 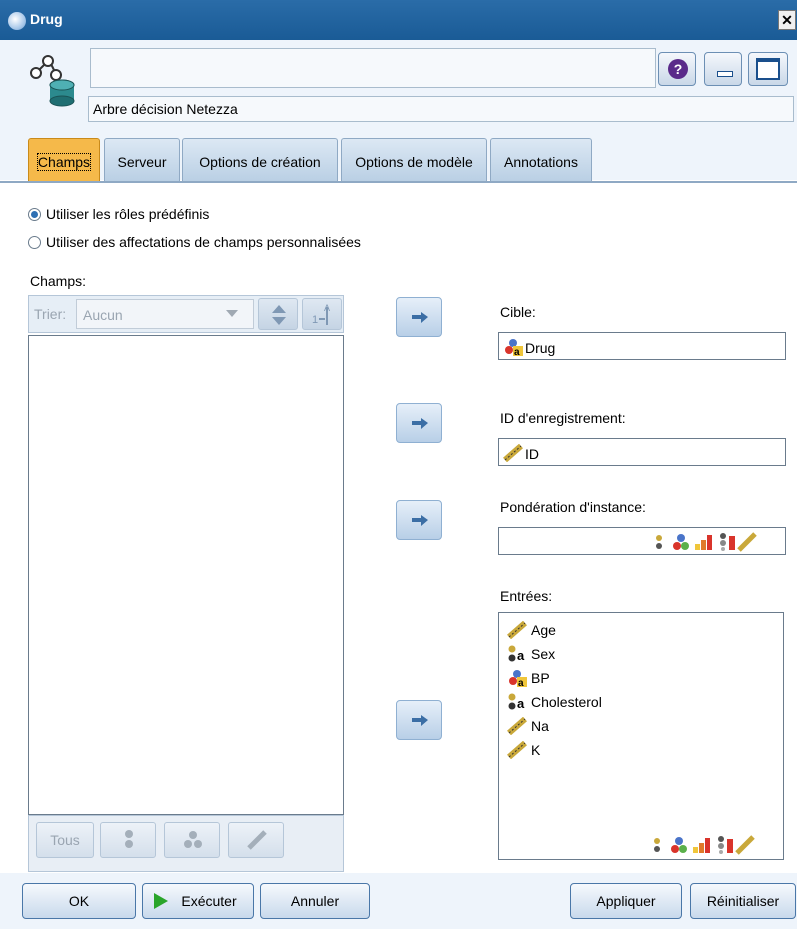 What do you see at coordinates (46, 19) in the screenshot?
I see `window-title: Drug` at bounding box center [46, 19].